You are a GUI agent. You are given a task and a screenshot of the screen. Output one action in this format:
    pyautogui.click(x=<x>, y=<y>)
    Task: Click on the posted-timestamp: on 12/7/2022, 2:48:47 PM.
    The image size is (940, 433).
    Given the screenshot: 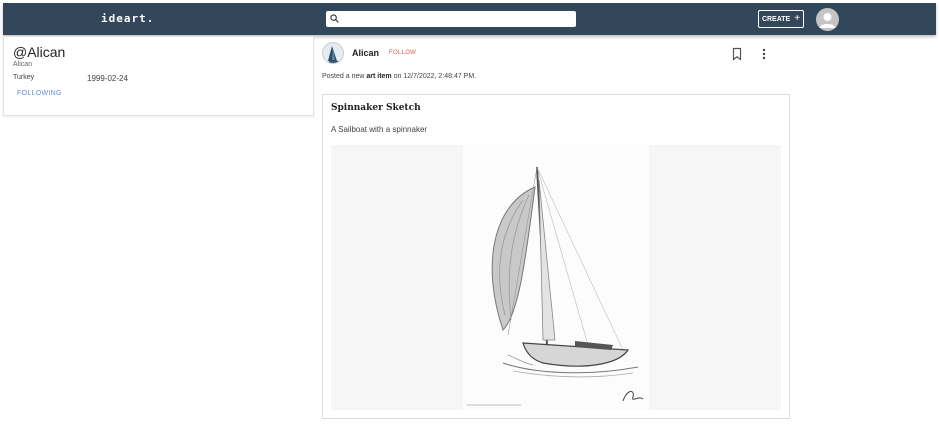 What is the action you would take?
    pyautogui.click(x=435, y=76)
    